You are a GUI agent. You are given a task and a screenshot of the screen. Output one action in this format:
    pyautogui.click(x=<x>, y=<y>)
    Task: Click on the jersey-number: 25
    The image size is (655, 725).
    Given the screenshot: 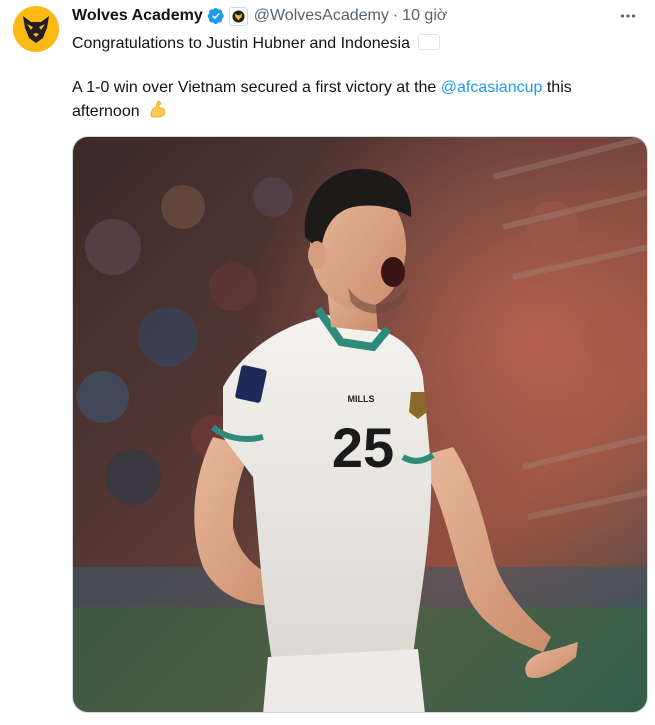 What is the action you would take?
    pyautogui.click(x=363, y=447)
    